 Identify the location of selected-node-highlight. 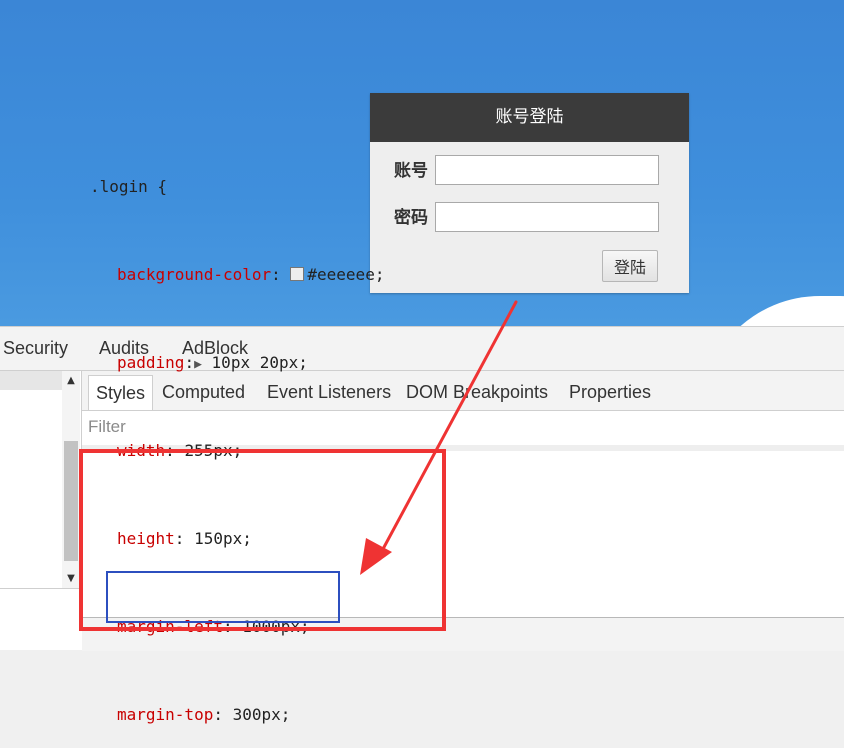
(31, 380).